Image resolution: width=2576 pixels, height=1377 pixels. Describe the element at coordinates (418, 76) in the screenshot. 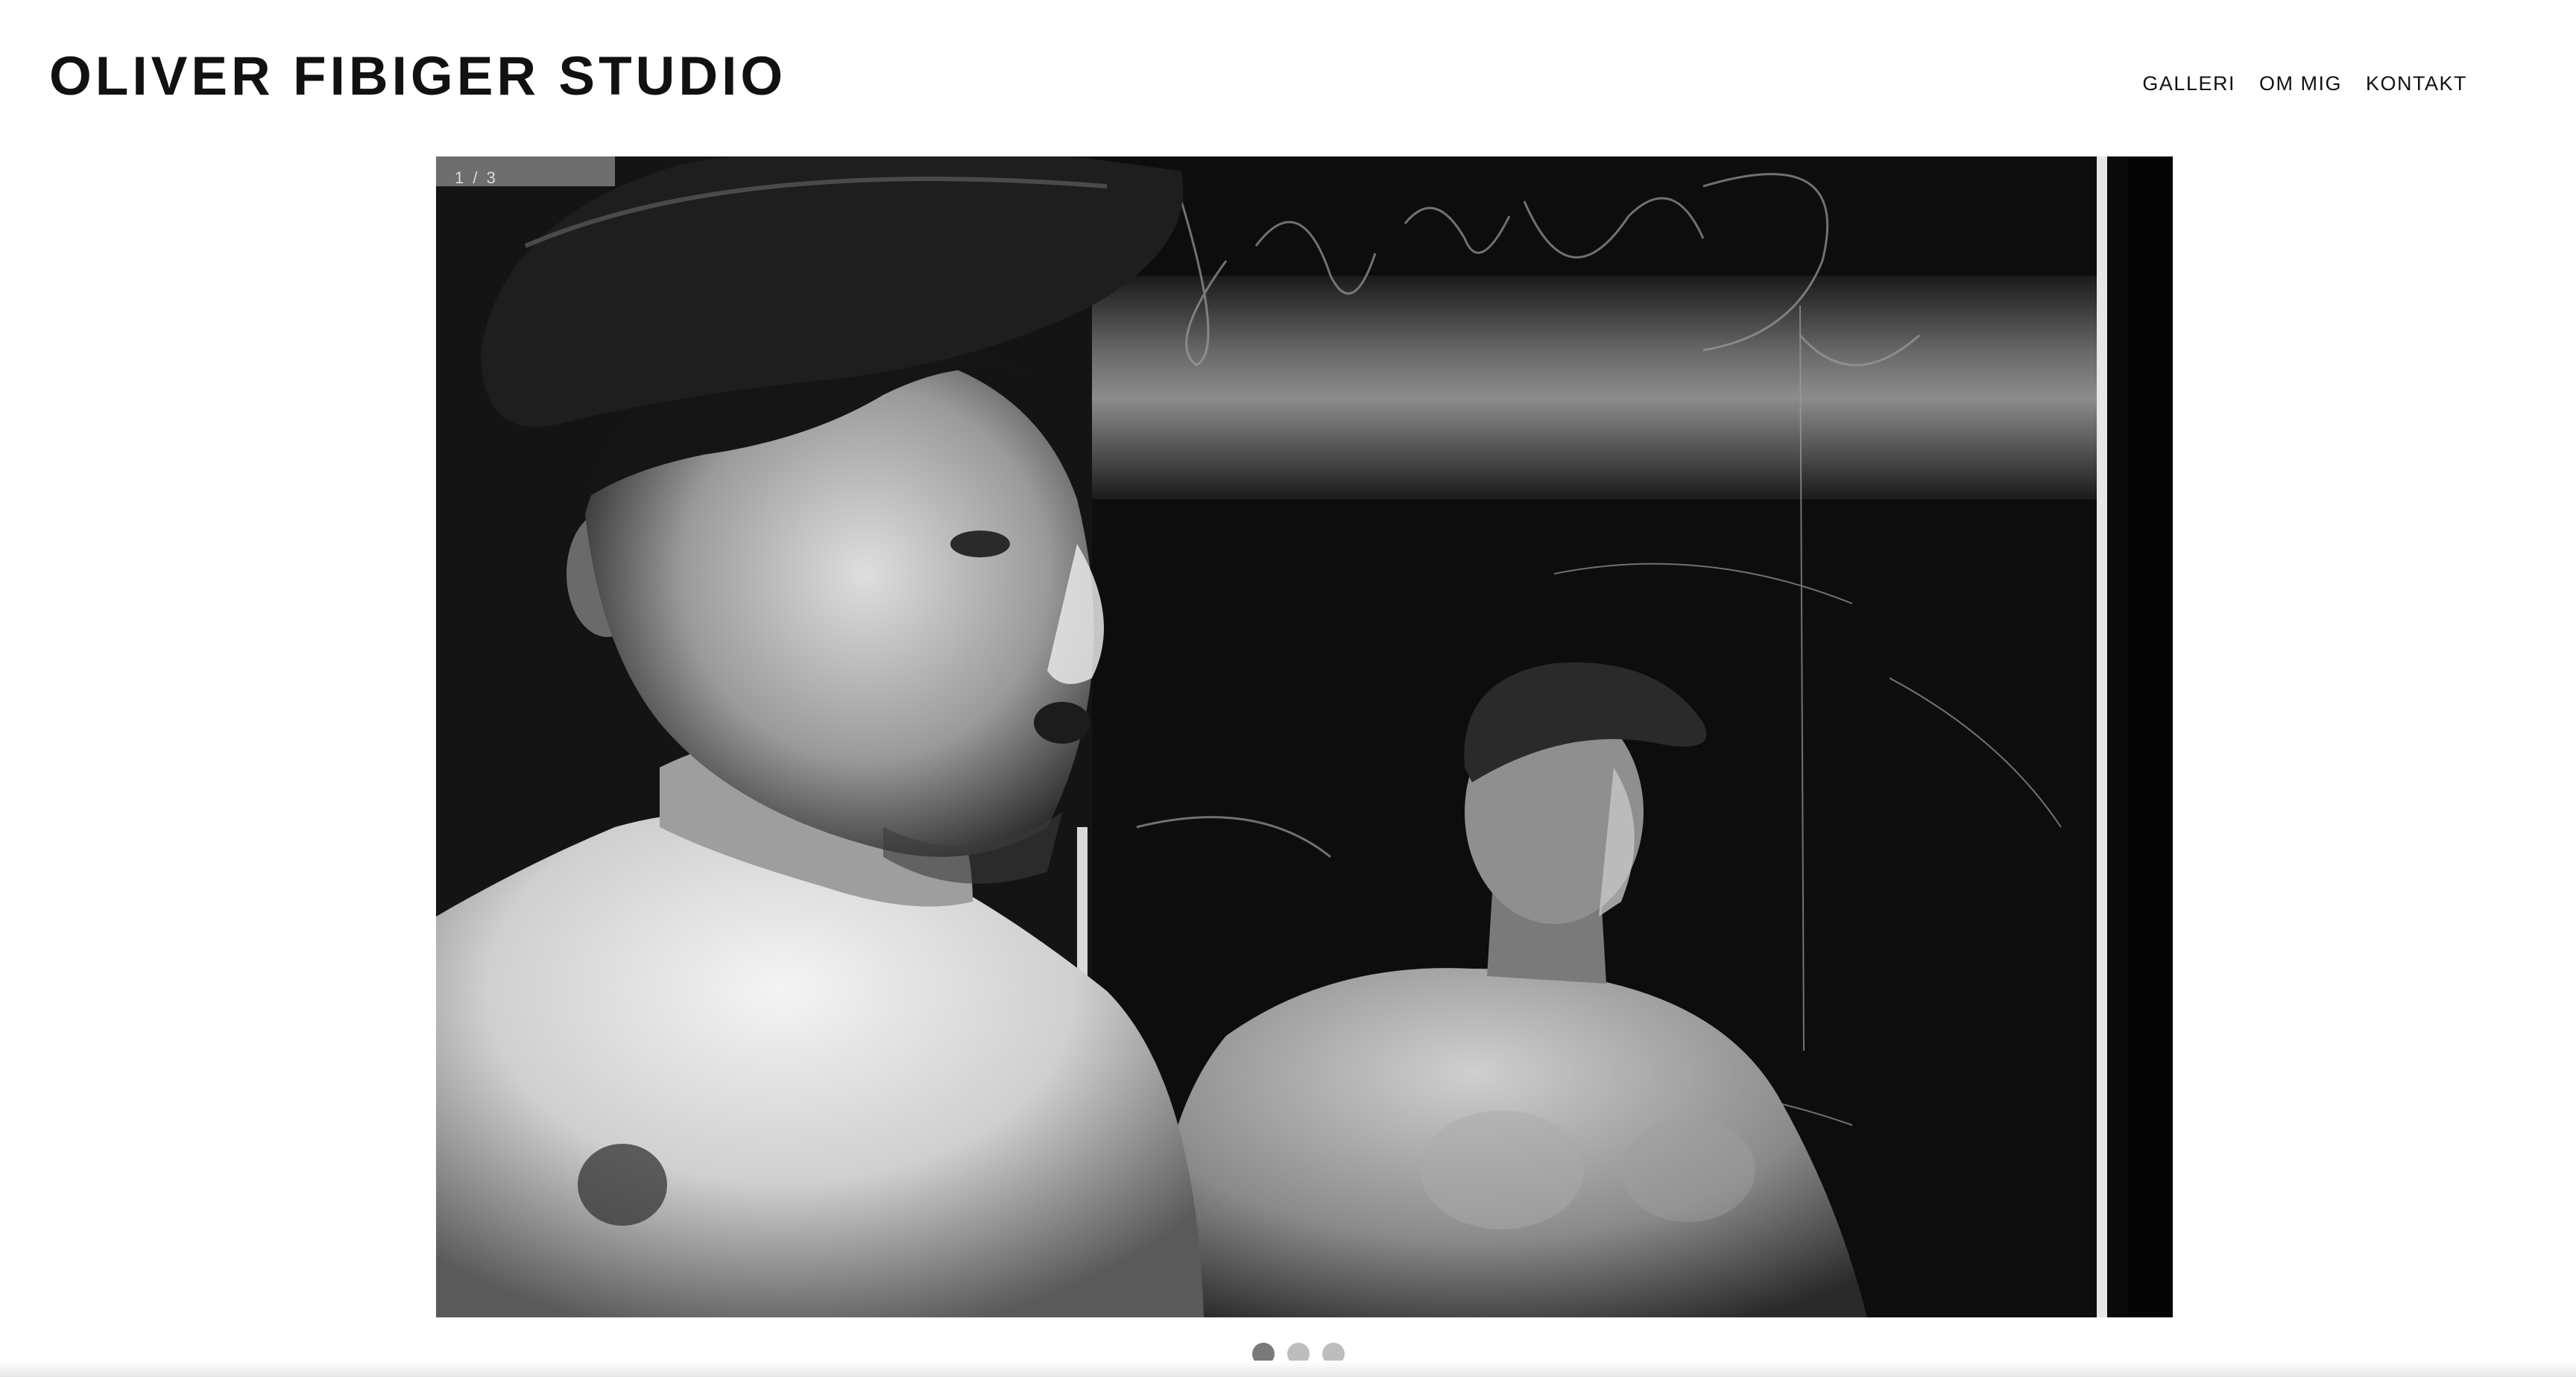

I see `site-title: OLIVER FIBIGER STUDIO` at that location.